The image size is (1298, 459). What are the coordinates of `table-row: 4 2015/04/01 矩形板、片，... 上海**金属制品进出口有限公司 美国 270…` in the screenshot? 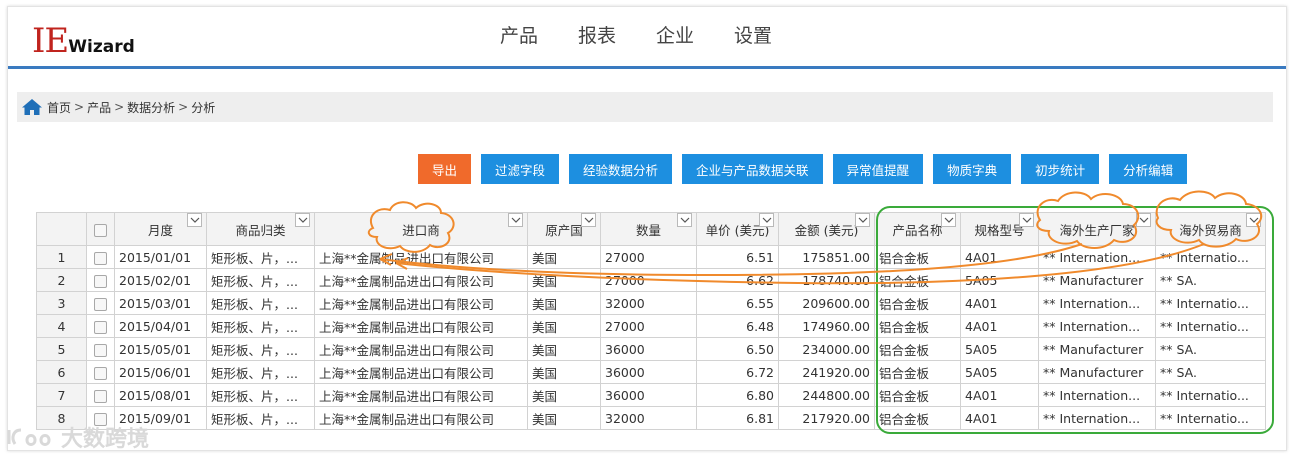 It's located at (651, 326).